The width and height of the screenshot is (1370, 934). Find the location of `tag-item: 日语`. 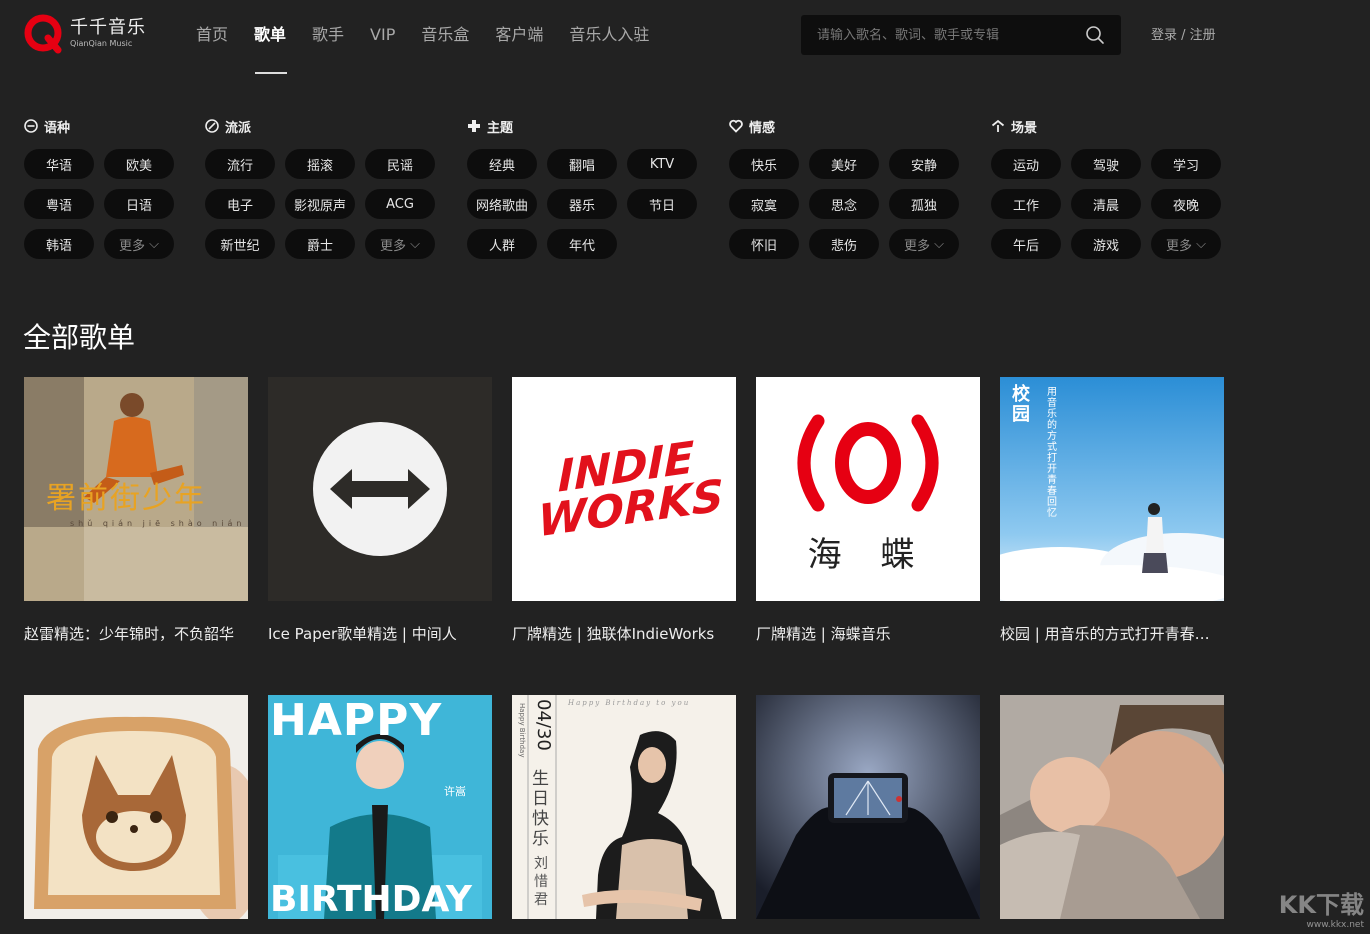

tag-item: 日语 is located at coordinates (139, 204).